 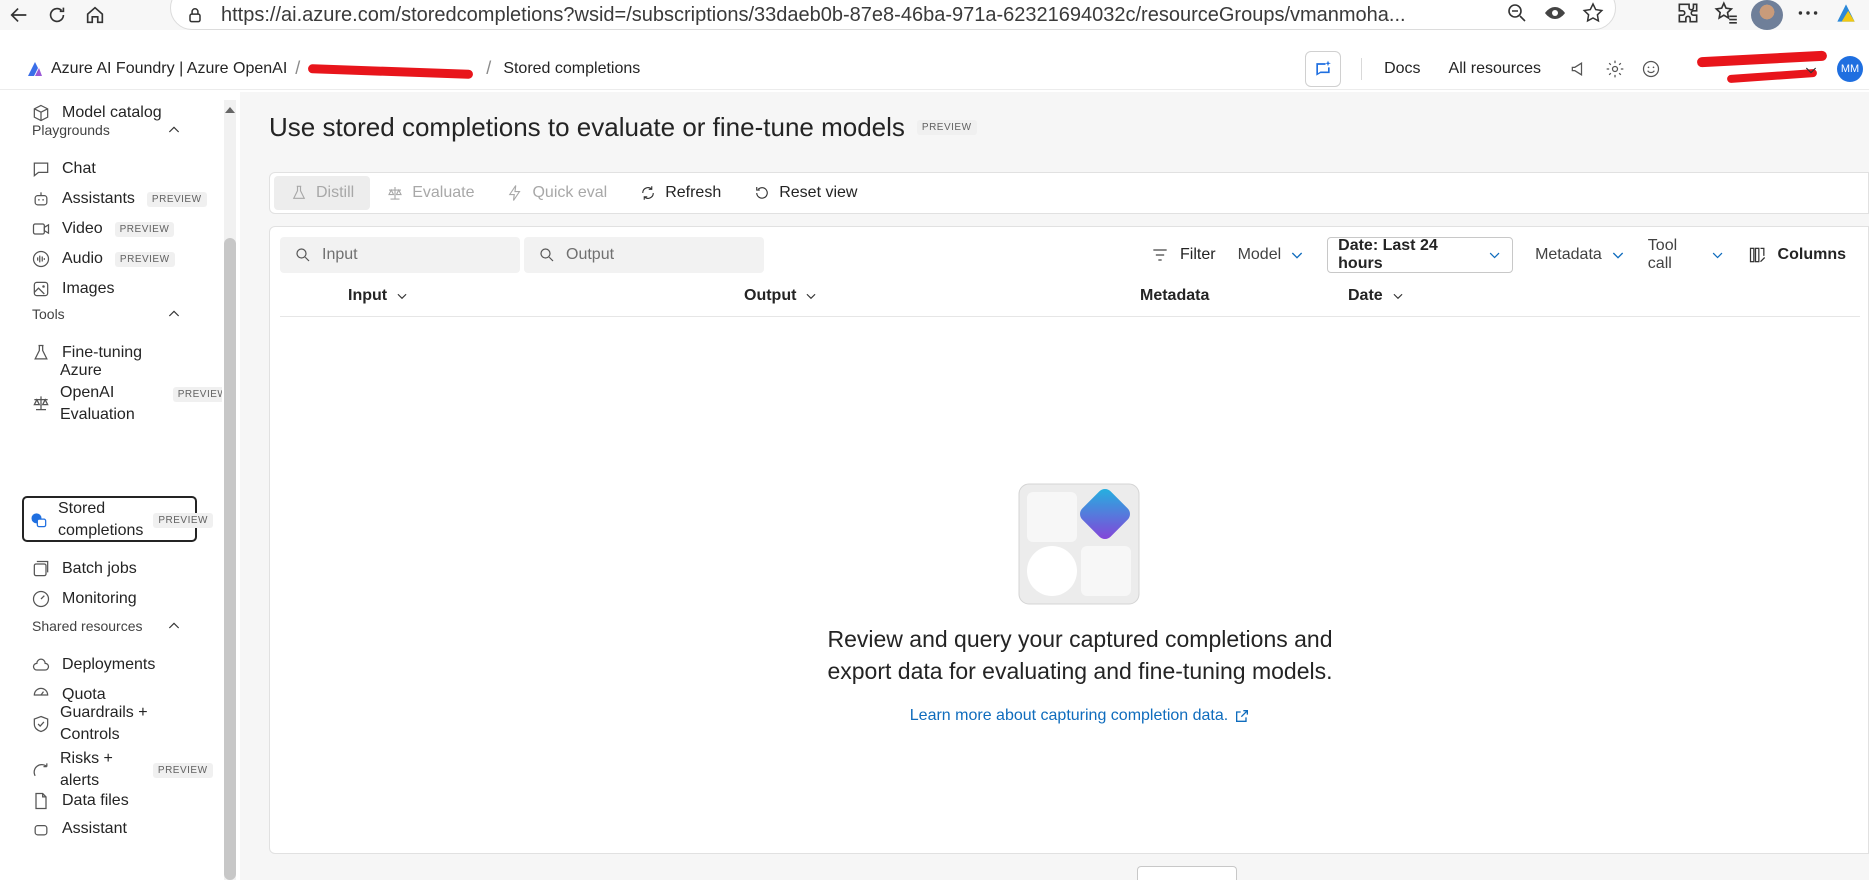 I want to click on sidebar-item-audio: Audio PREVIEW, so click(x=102, y=259).